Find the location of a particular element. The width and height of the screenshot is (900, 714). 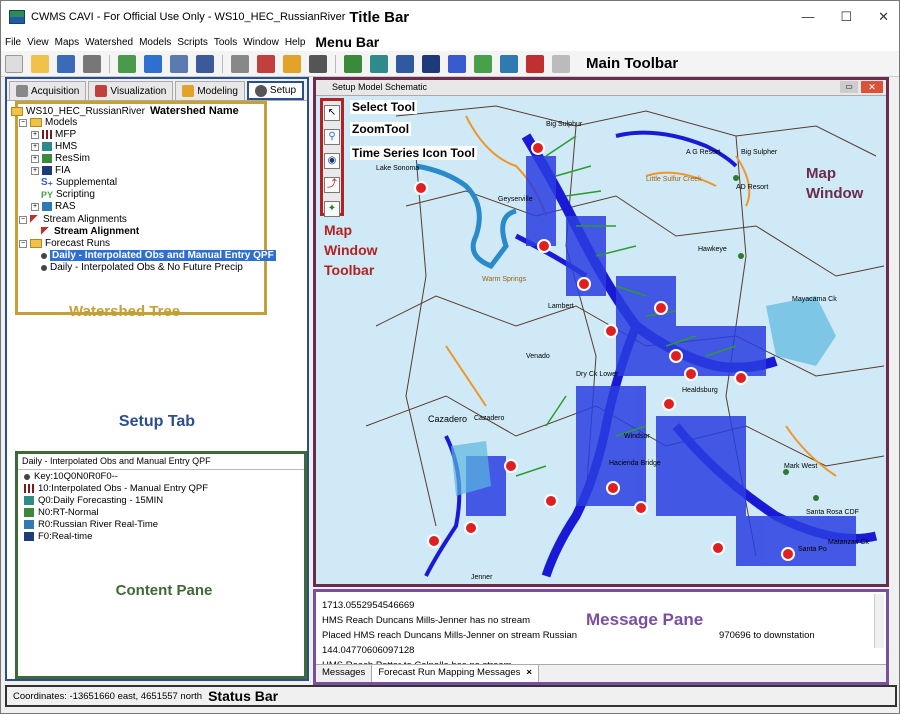

tree-item-hms: + HMS is located at coordinates (54, 146).